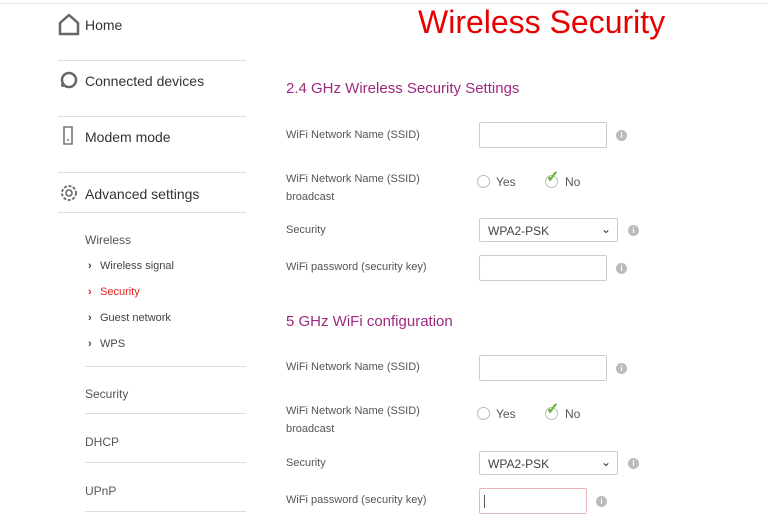  What do you see at coordinates (68, 135) in the screenshot?
I see `modem-icon` at bounding box center [68, 135].